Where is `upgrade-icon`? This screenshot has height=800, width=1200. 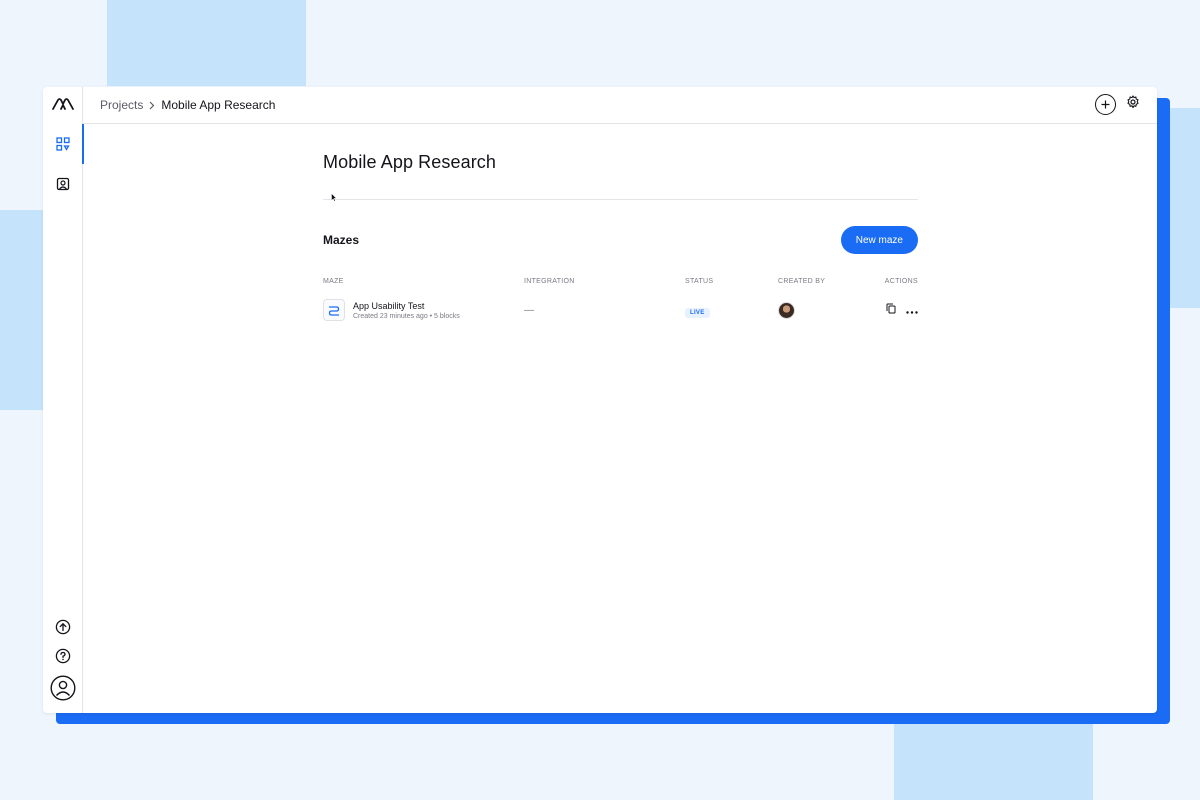
upgrade-icon is located at coordinates (63, 627).